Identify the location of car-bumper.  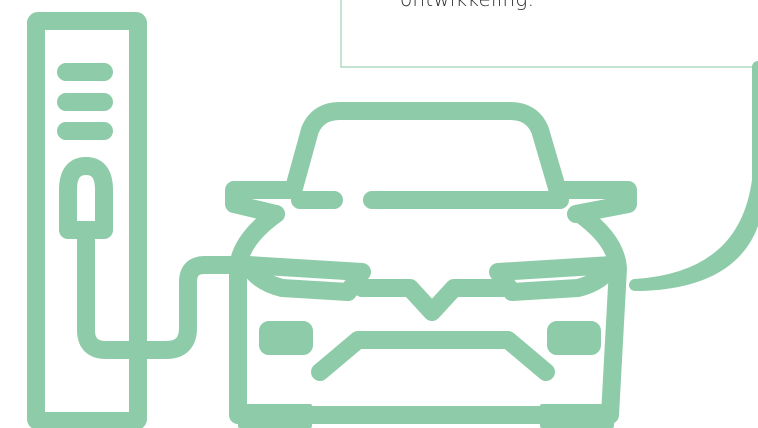
(433, 356).